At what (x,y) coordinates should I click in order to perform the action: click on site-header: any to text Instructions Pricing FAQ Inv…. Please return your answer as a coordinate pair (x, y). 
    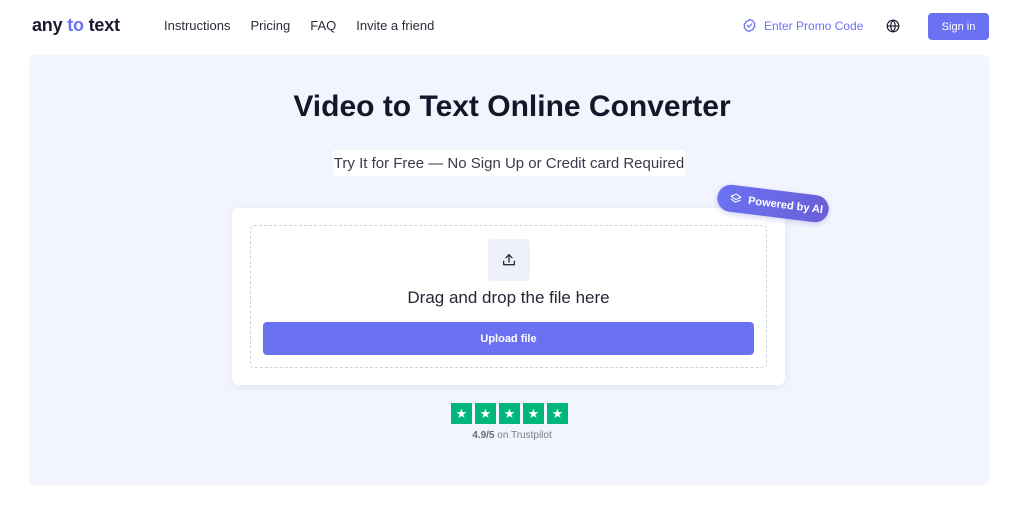
    Looking at the image, I should click on (512, 26).